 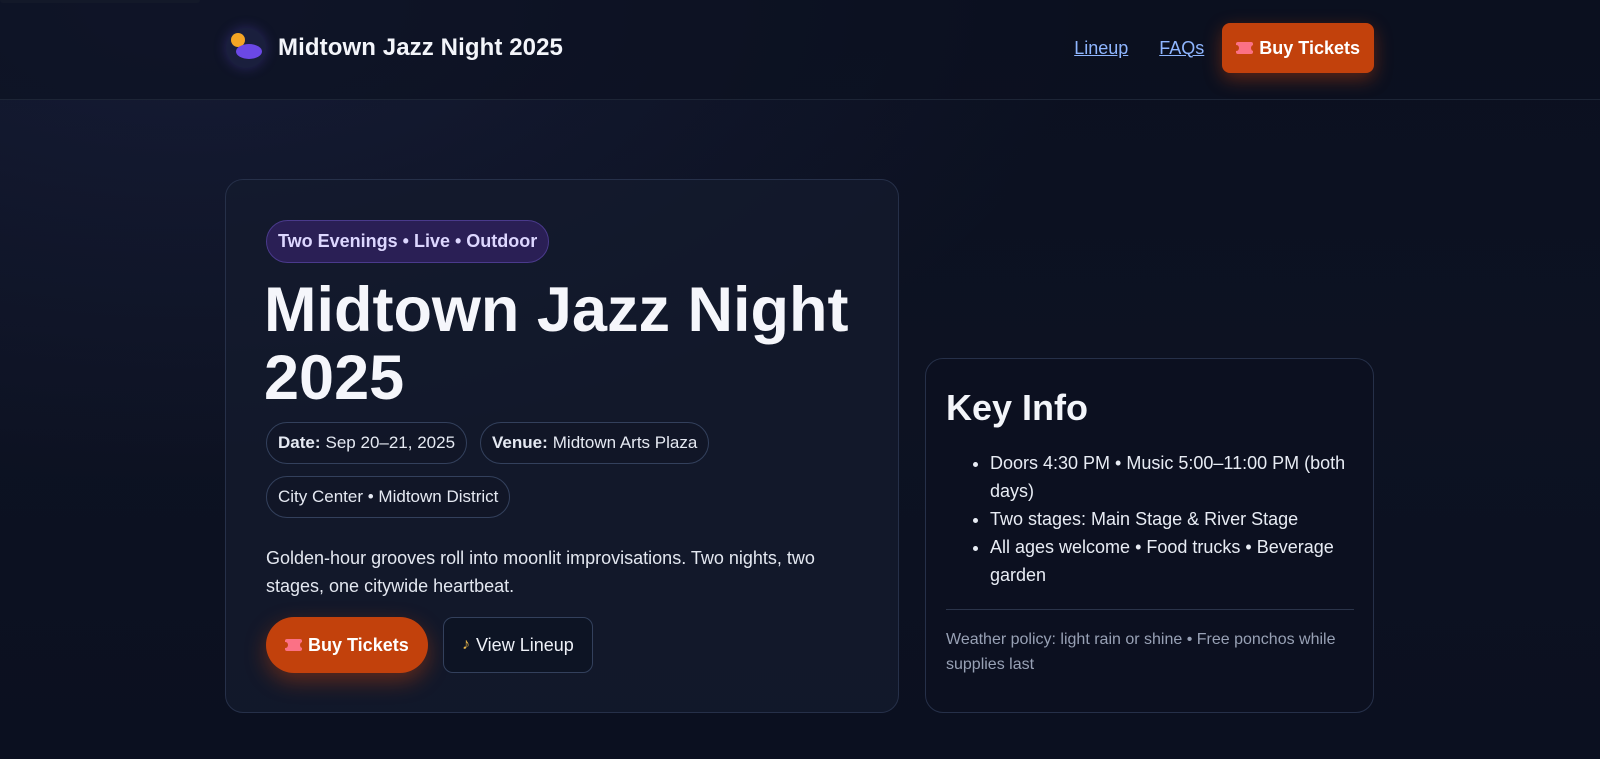 I want to click on nav-link-lineup: Lineup, so click(x=1101, y=48).